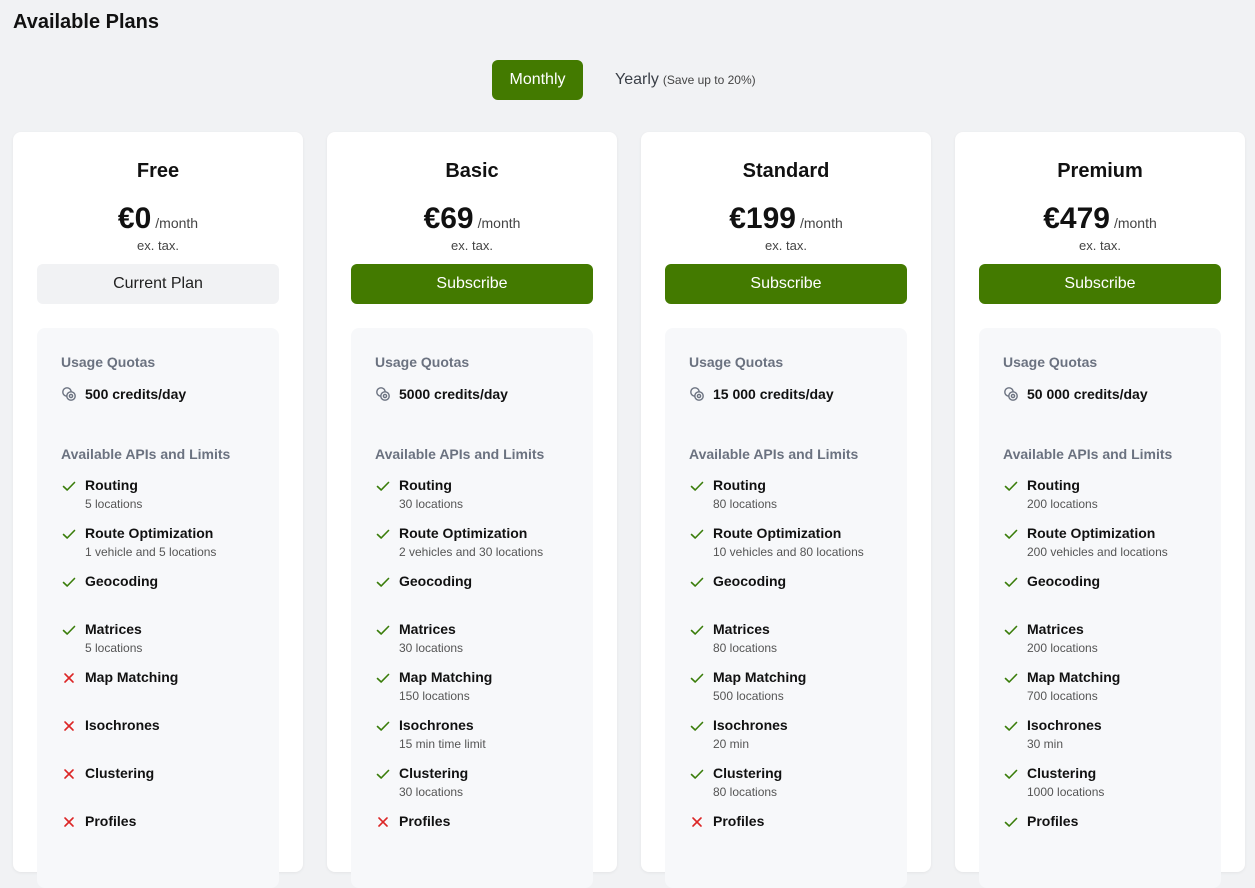 The height and width of the screenshot is (888, 1255). Describe the element at coordinates (158, 284) in the screenshot. I see `current-plan-button: Current Plan` at that location.